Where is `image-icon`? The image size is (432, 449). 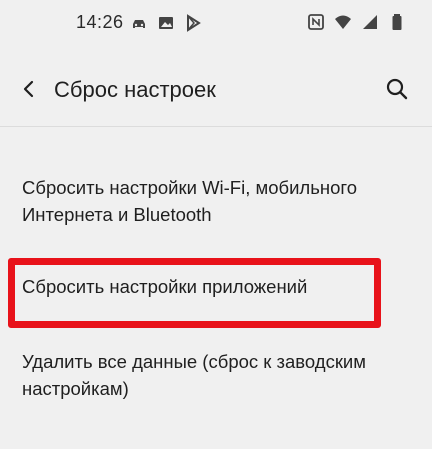 image-icon is located at coordinates (166, 23).